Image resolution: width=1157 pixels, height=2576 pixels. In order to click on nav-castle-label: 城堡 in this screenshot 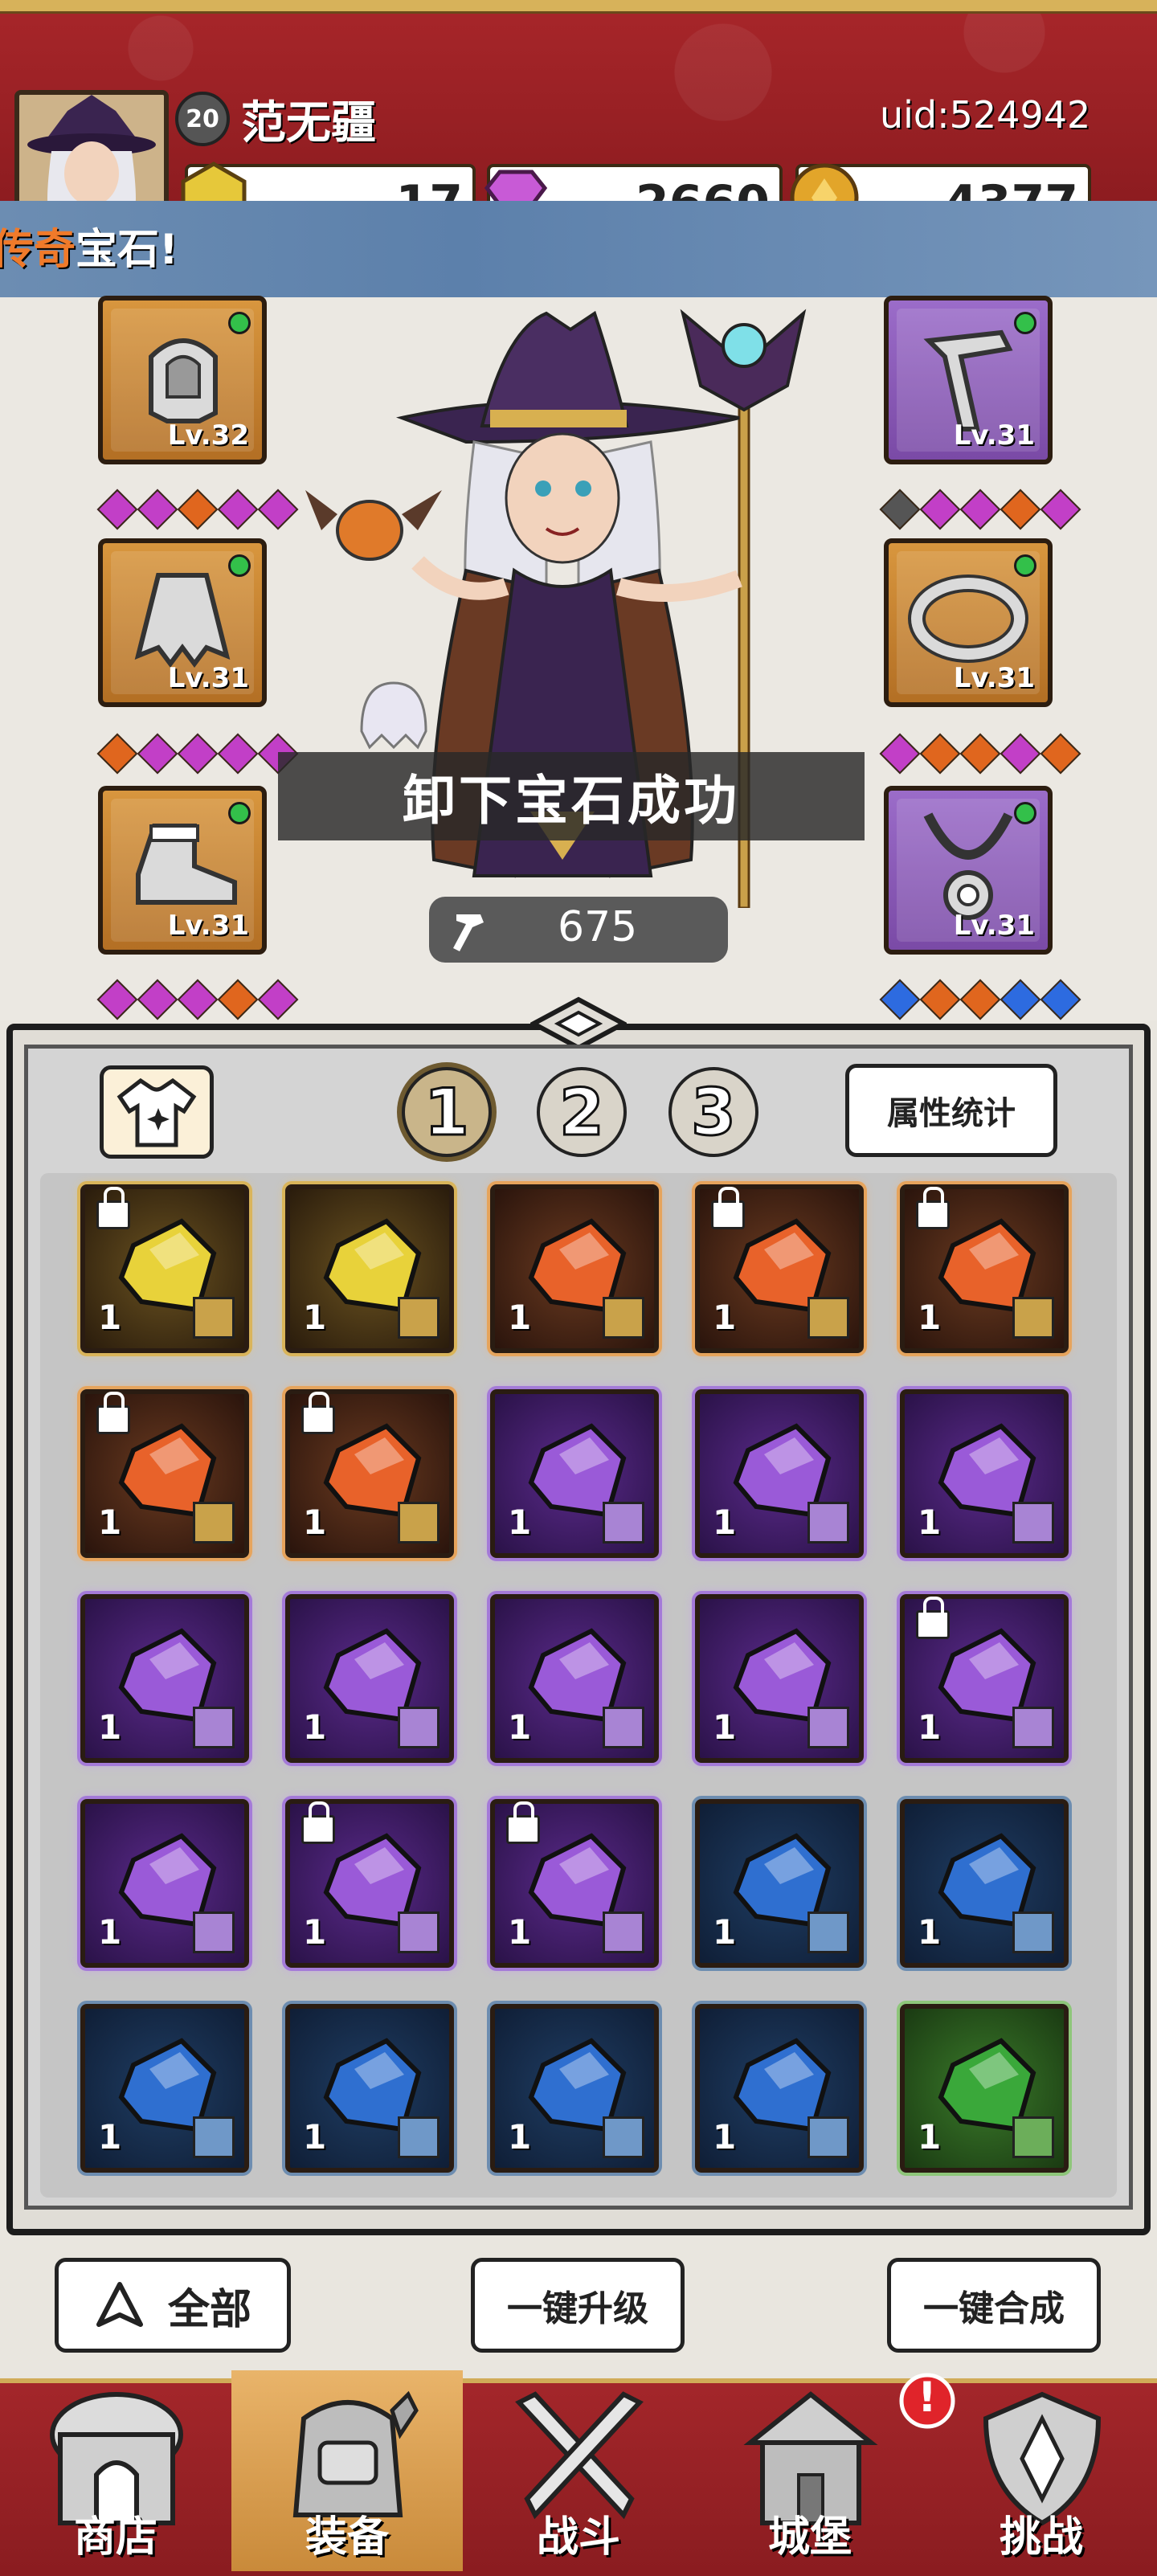, I will do `click(809, 2537)`.